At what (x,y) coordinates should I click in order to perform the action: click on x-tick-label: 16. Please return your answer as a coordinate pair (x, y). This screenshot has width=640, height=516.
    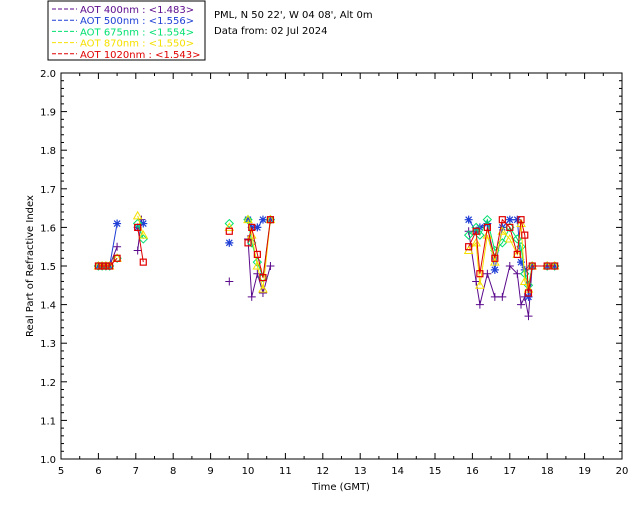
    Looking at the image, I should click on (472, 471).